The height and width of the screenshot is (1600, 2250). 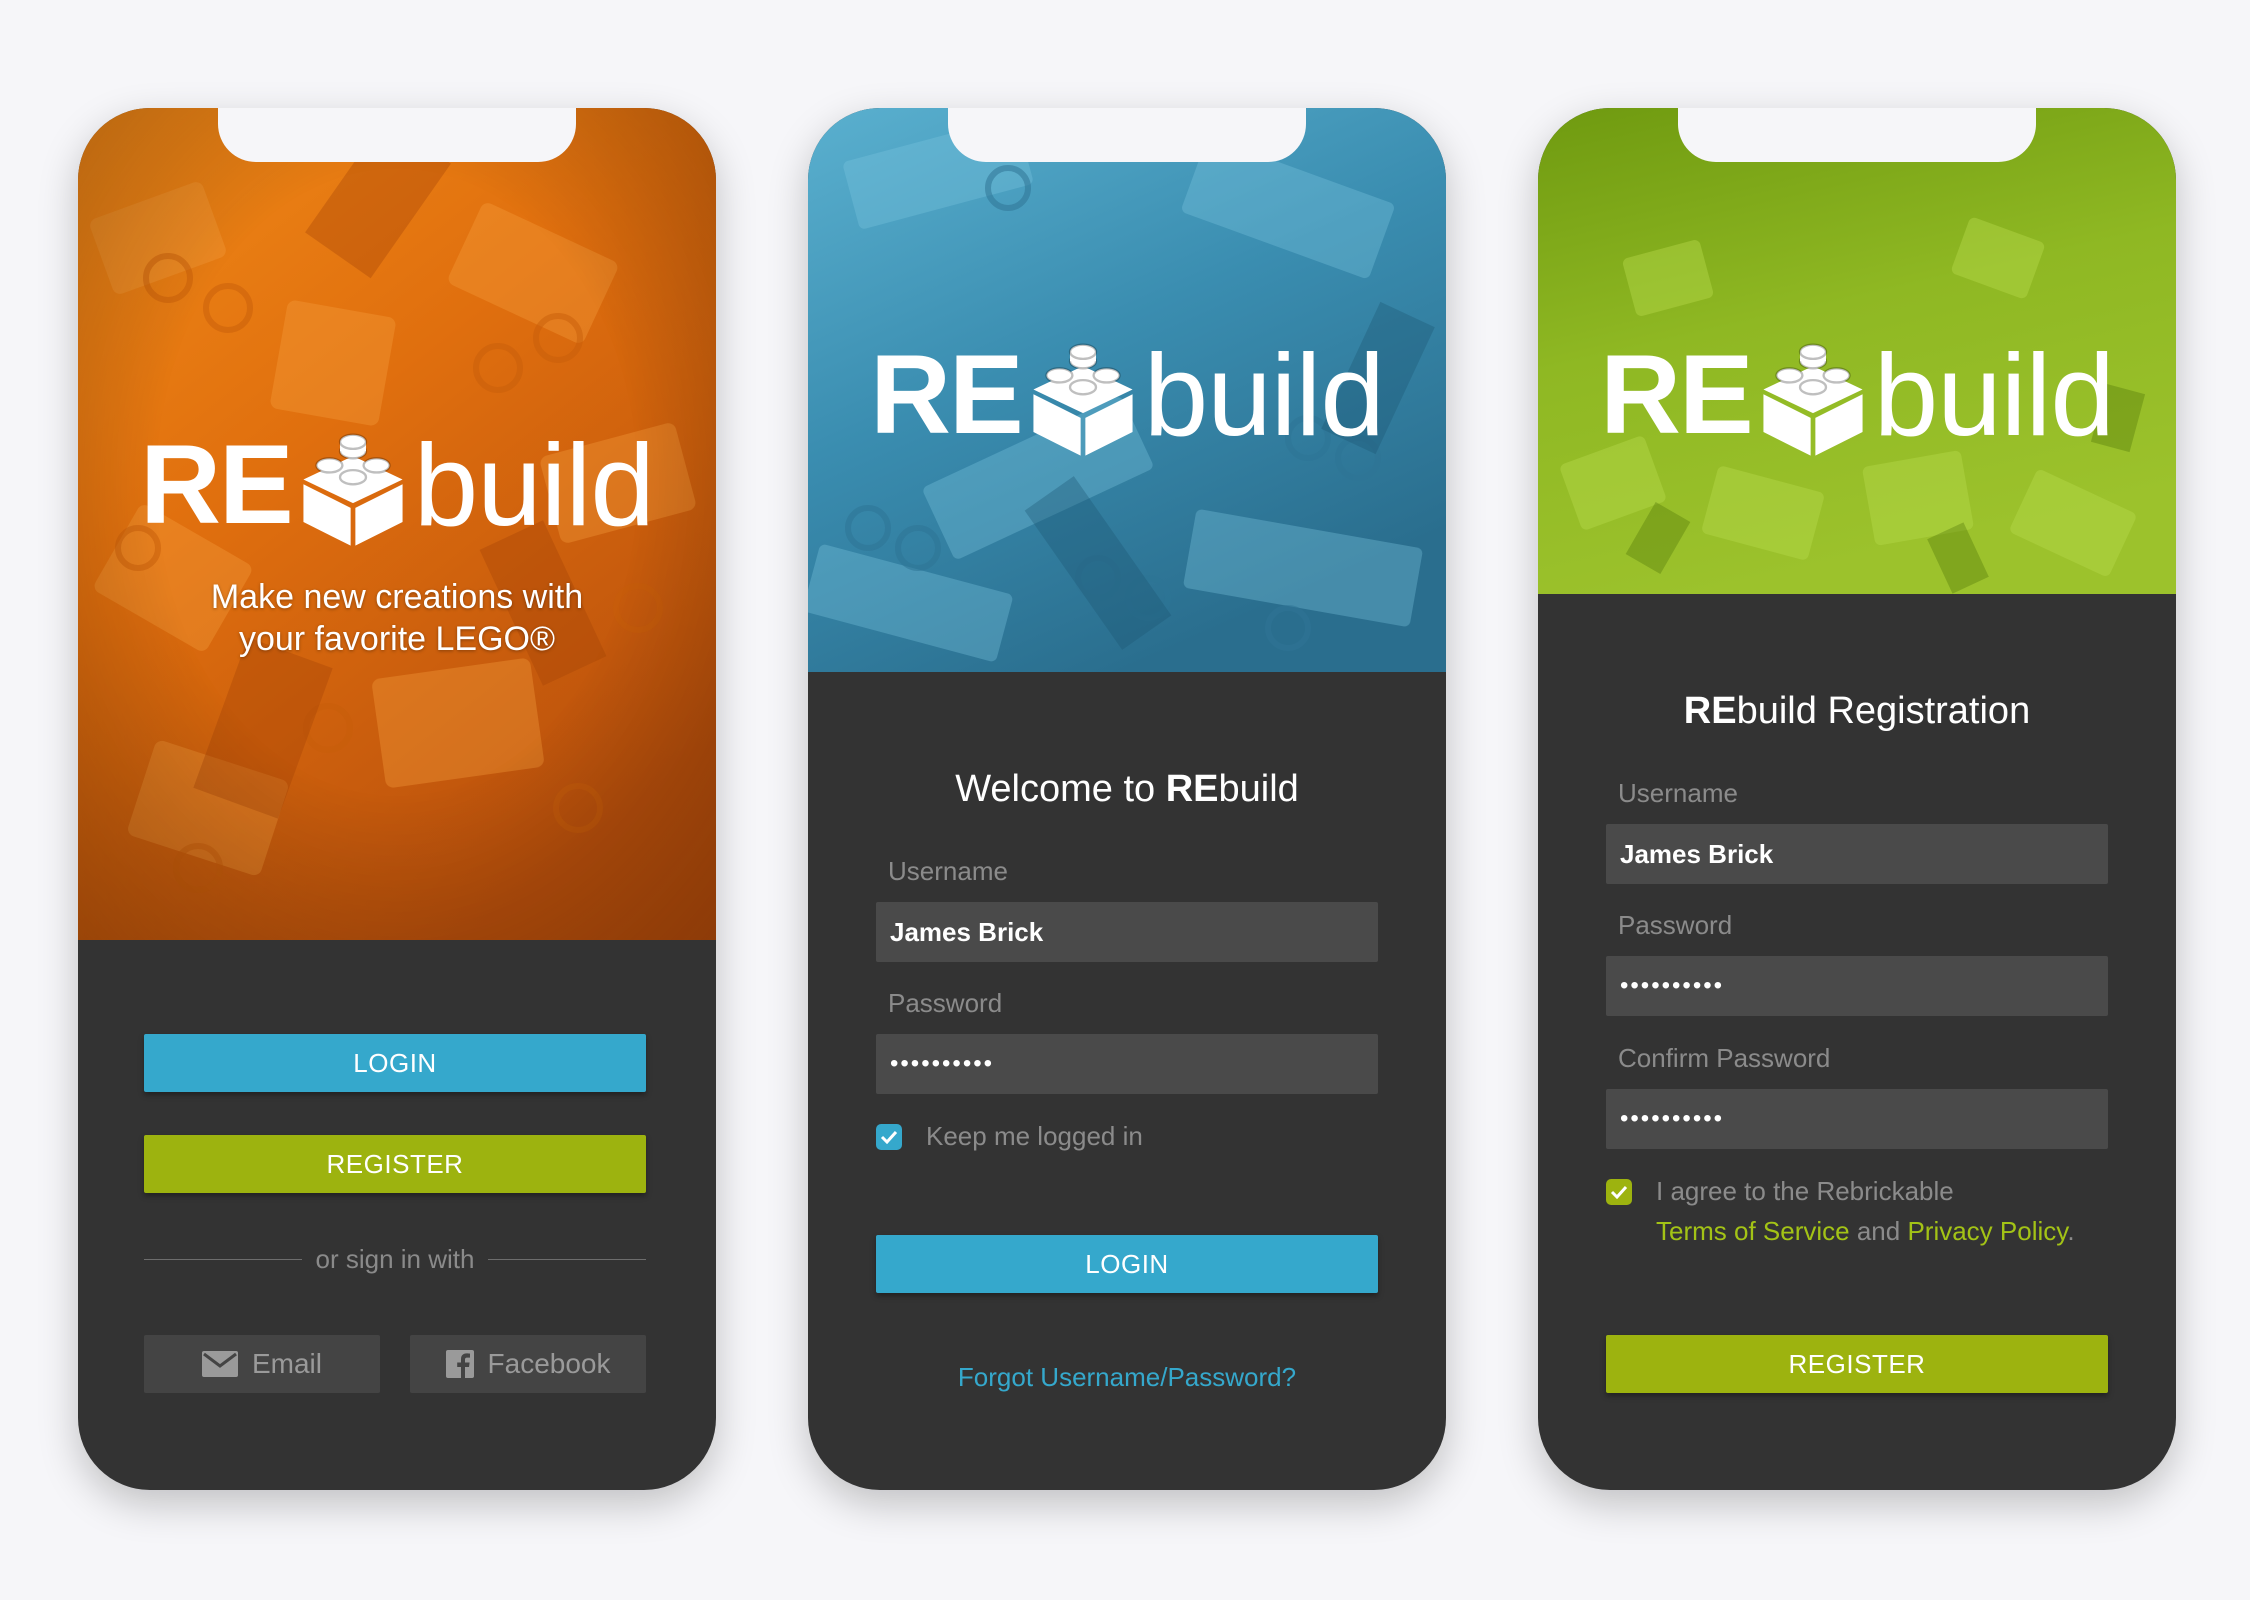 What do you see at coordinates (1878, 1231) in the screenshot?
I see `and-text: and` at bounding box center [1878, 1231].